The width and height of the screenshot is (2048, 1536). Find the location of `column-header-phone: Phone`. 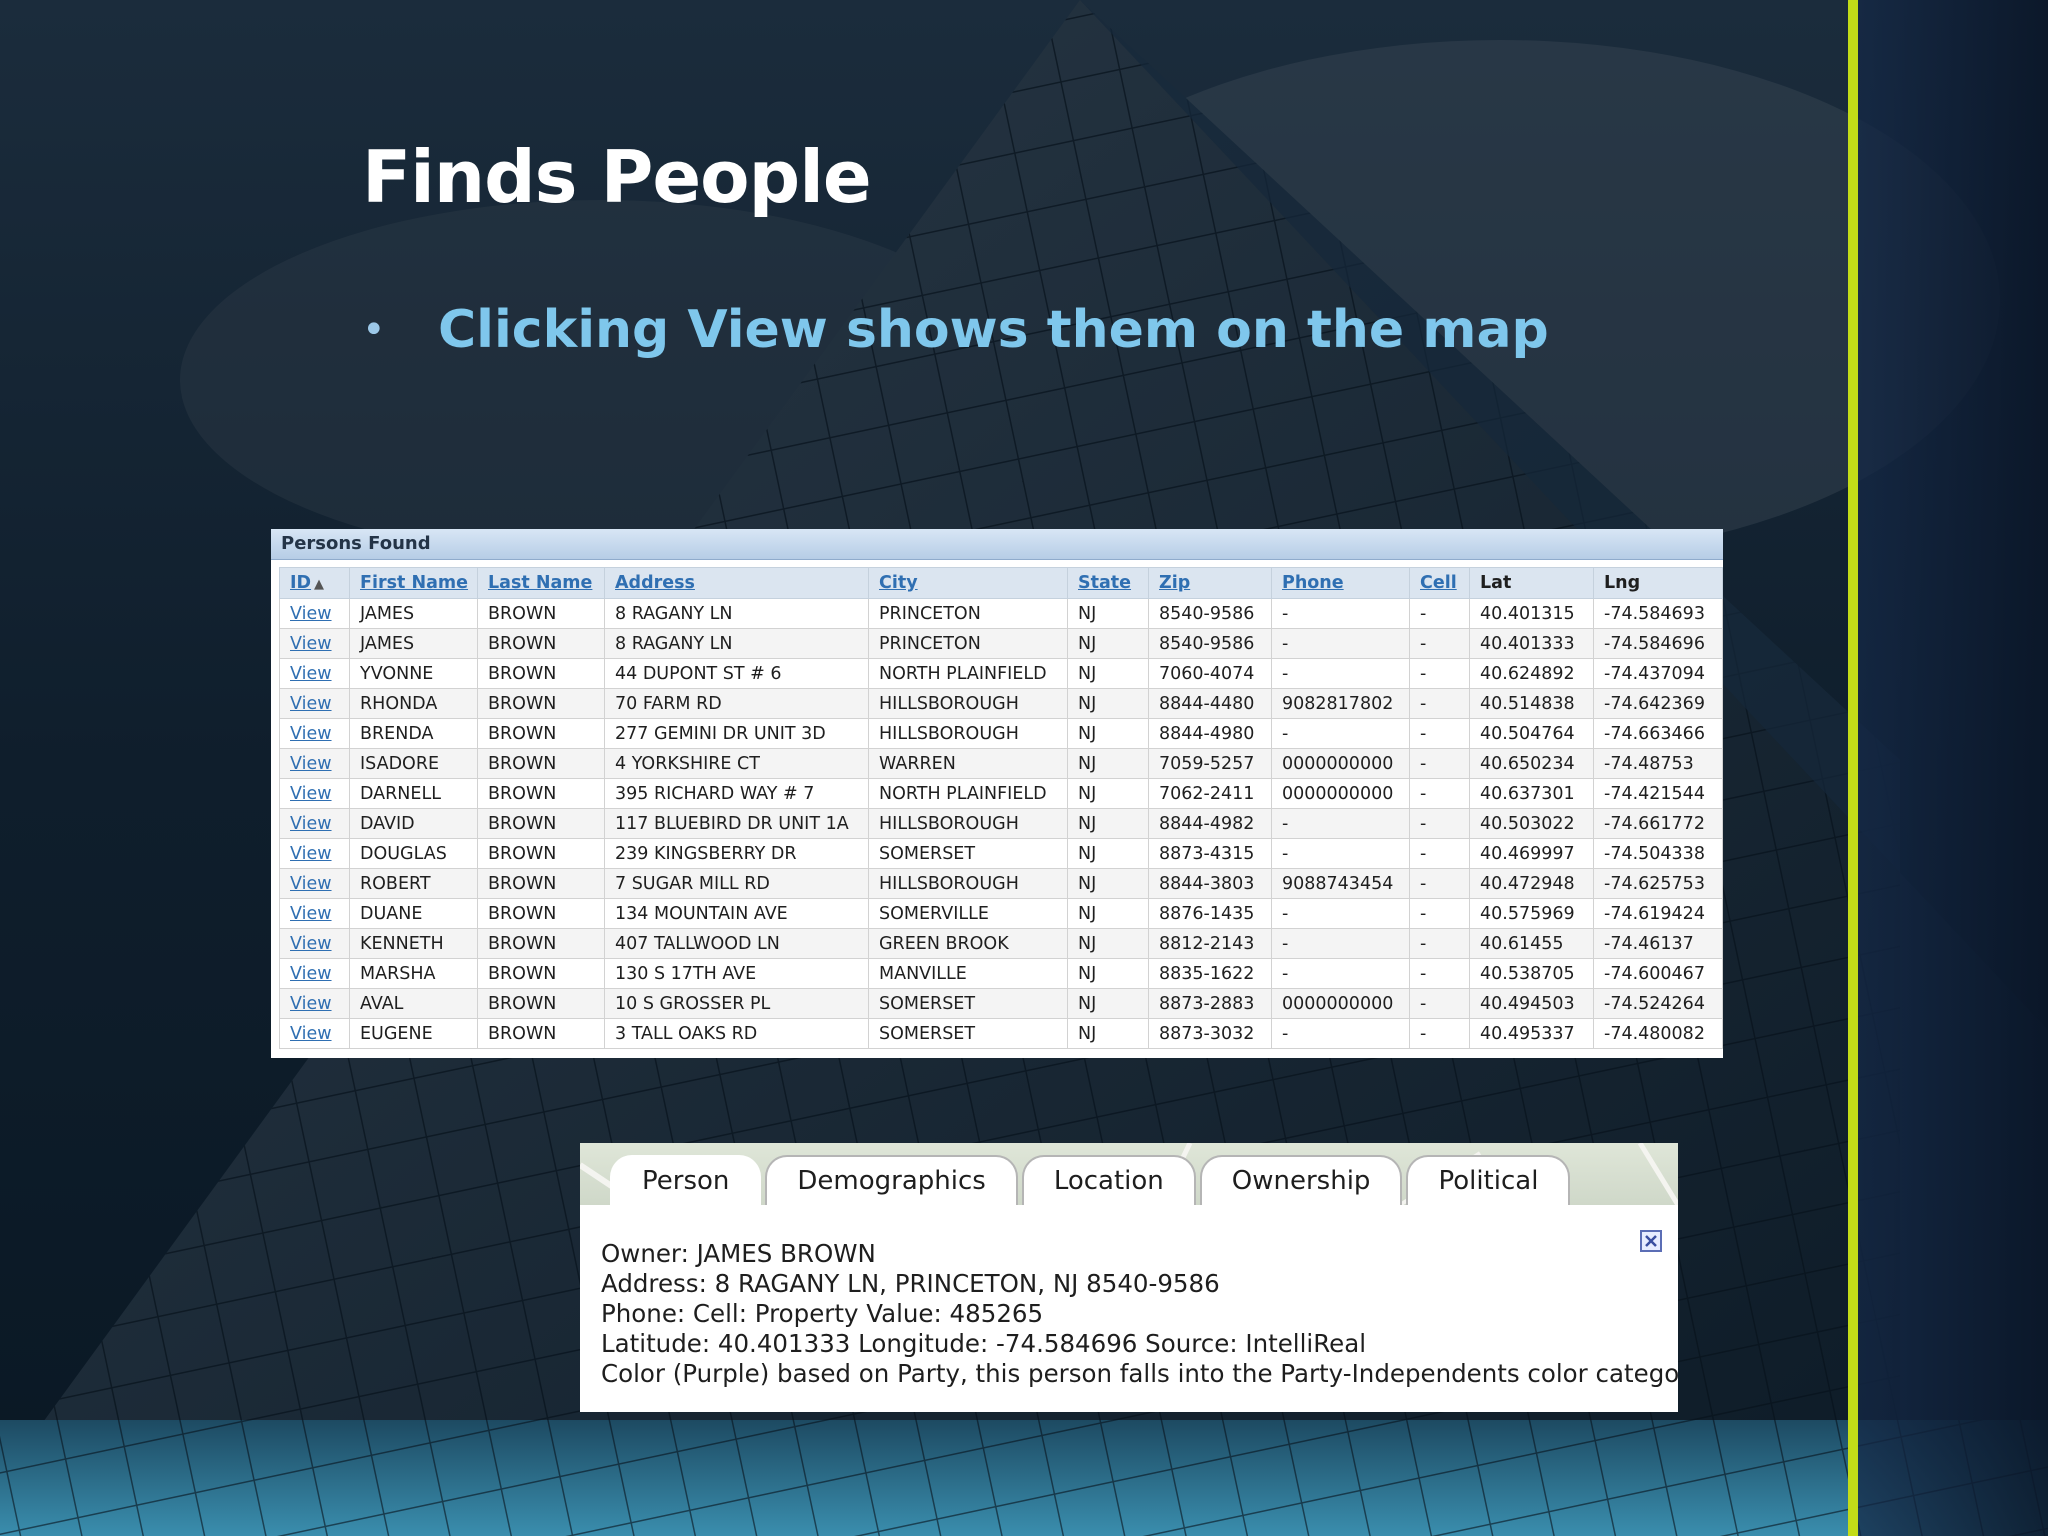

column-header-phone: Phone is located at coordinates (1340, 583).